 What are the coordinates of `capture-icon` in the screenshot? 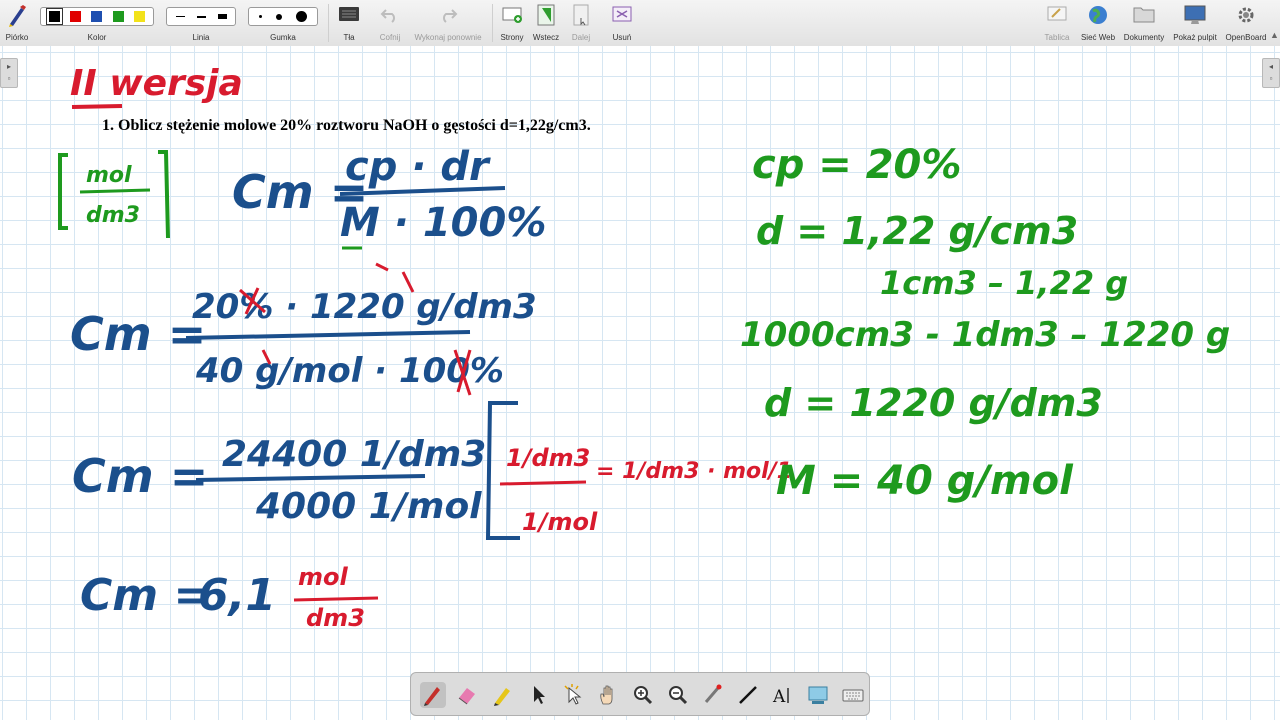 It's located at (818, 695).